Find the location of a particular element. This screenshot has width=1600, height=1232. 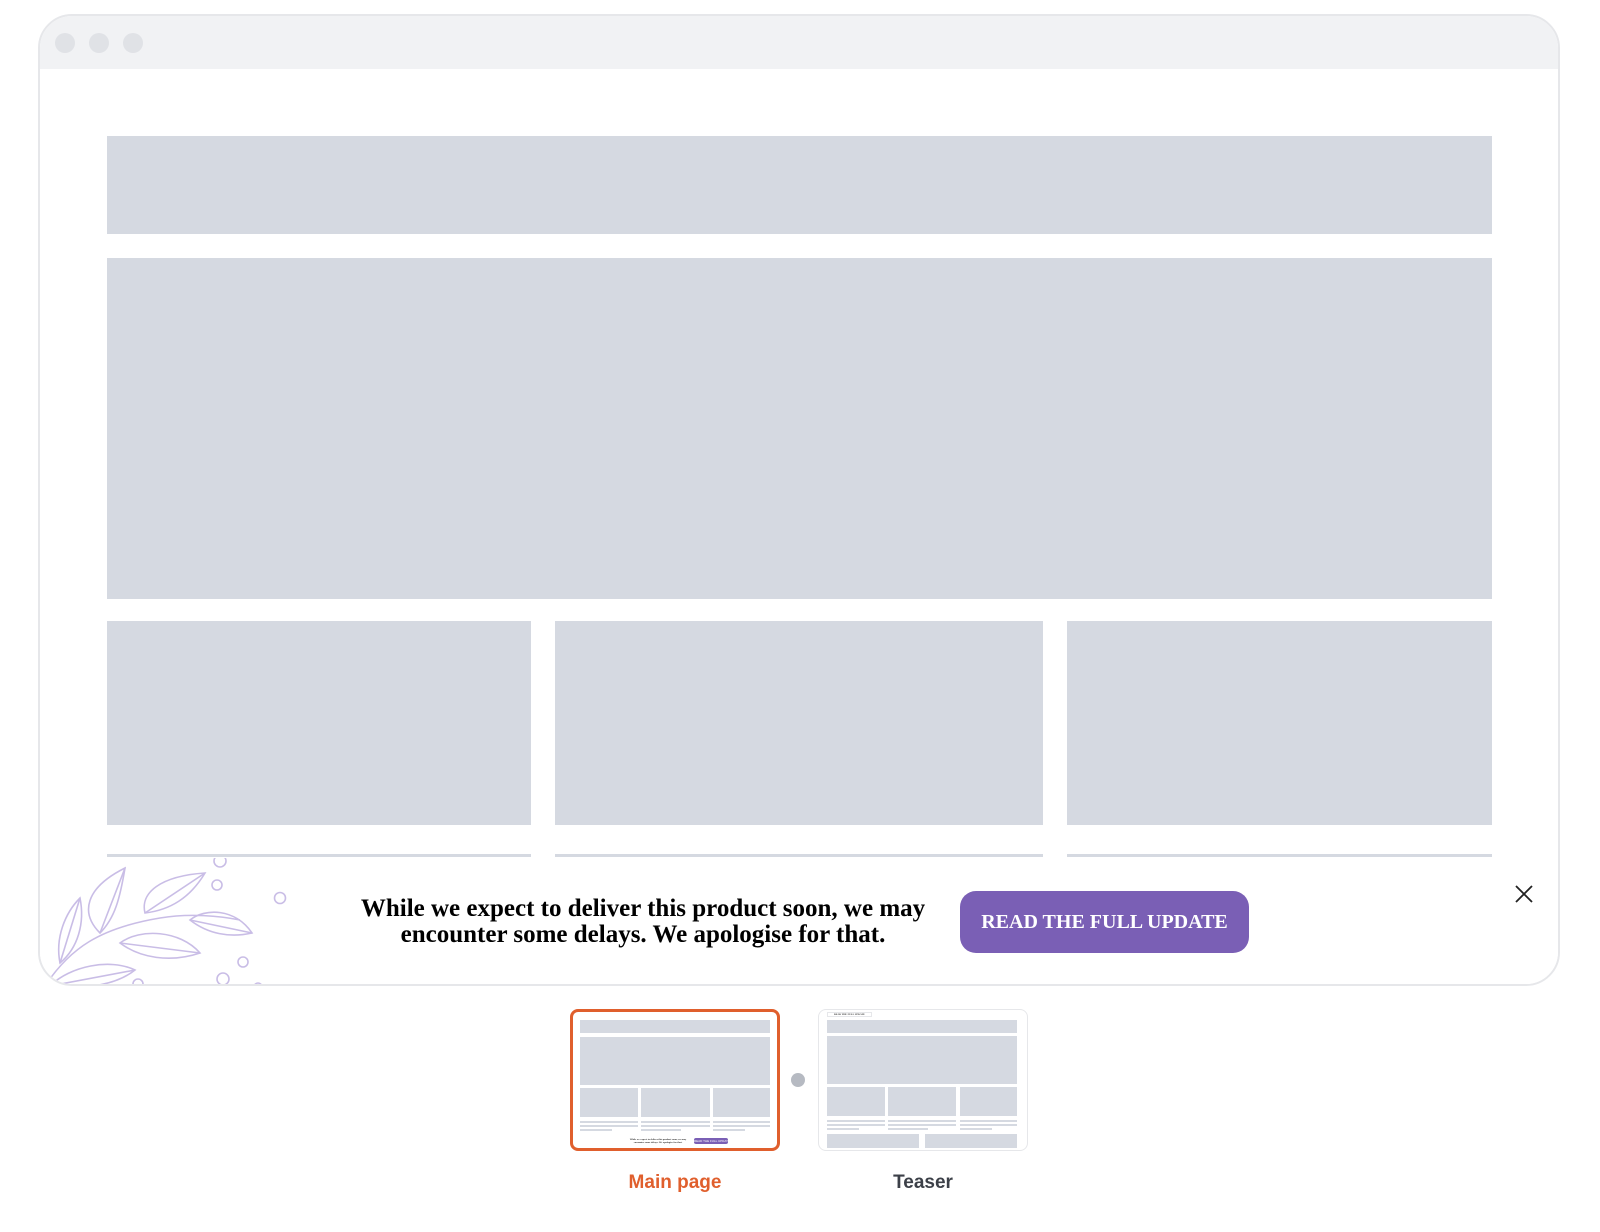

read-full-update-button: READ THE FULL UPDATE is located at coordinates (1104, 922).